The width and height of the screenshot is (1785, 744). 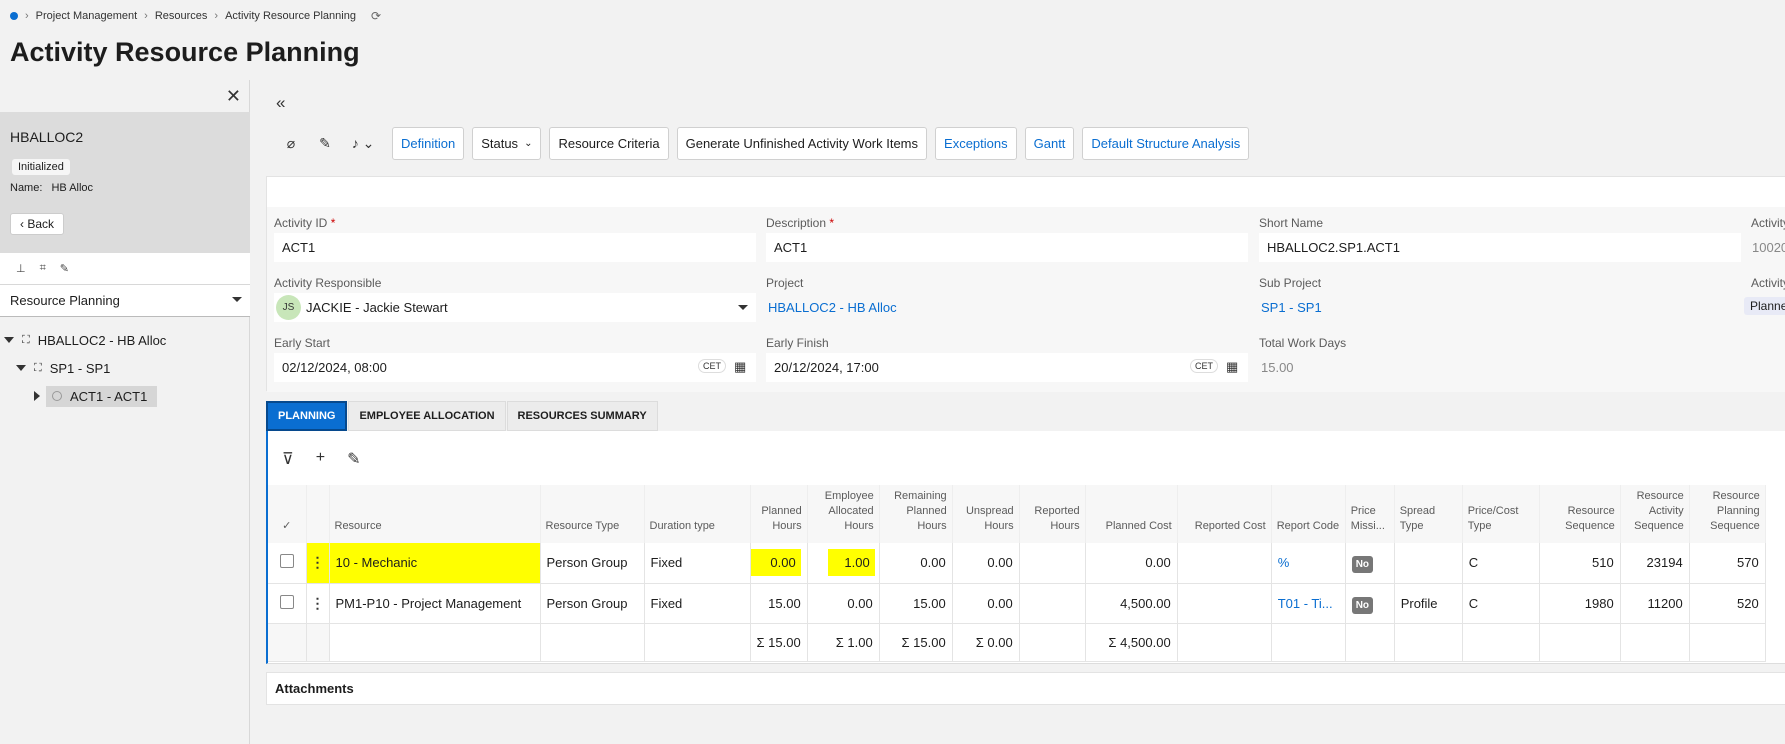 I want to click on cell-reported-cost, so click(x=1224, y=603).